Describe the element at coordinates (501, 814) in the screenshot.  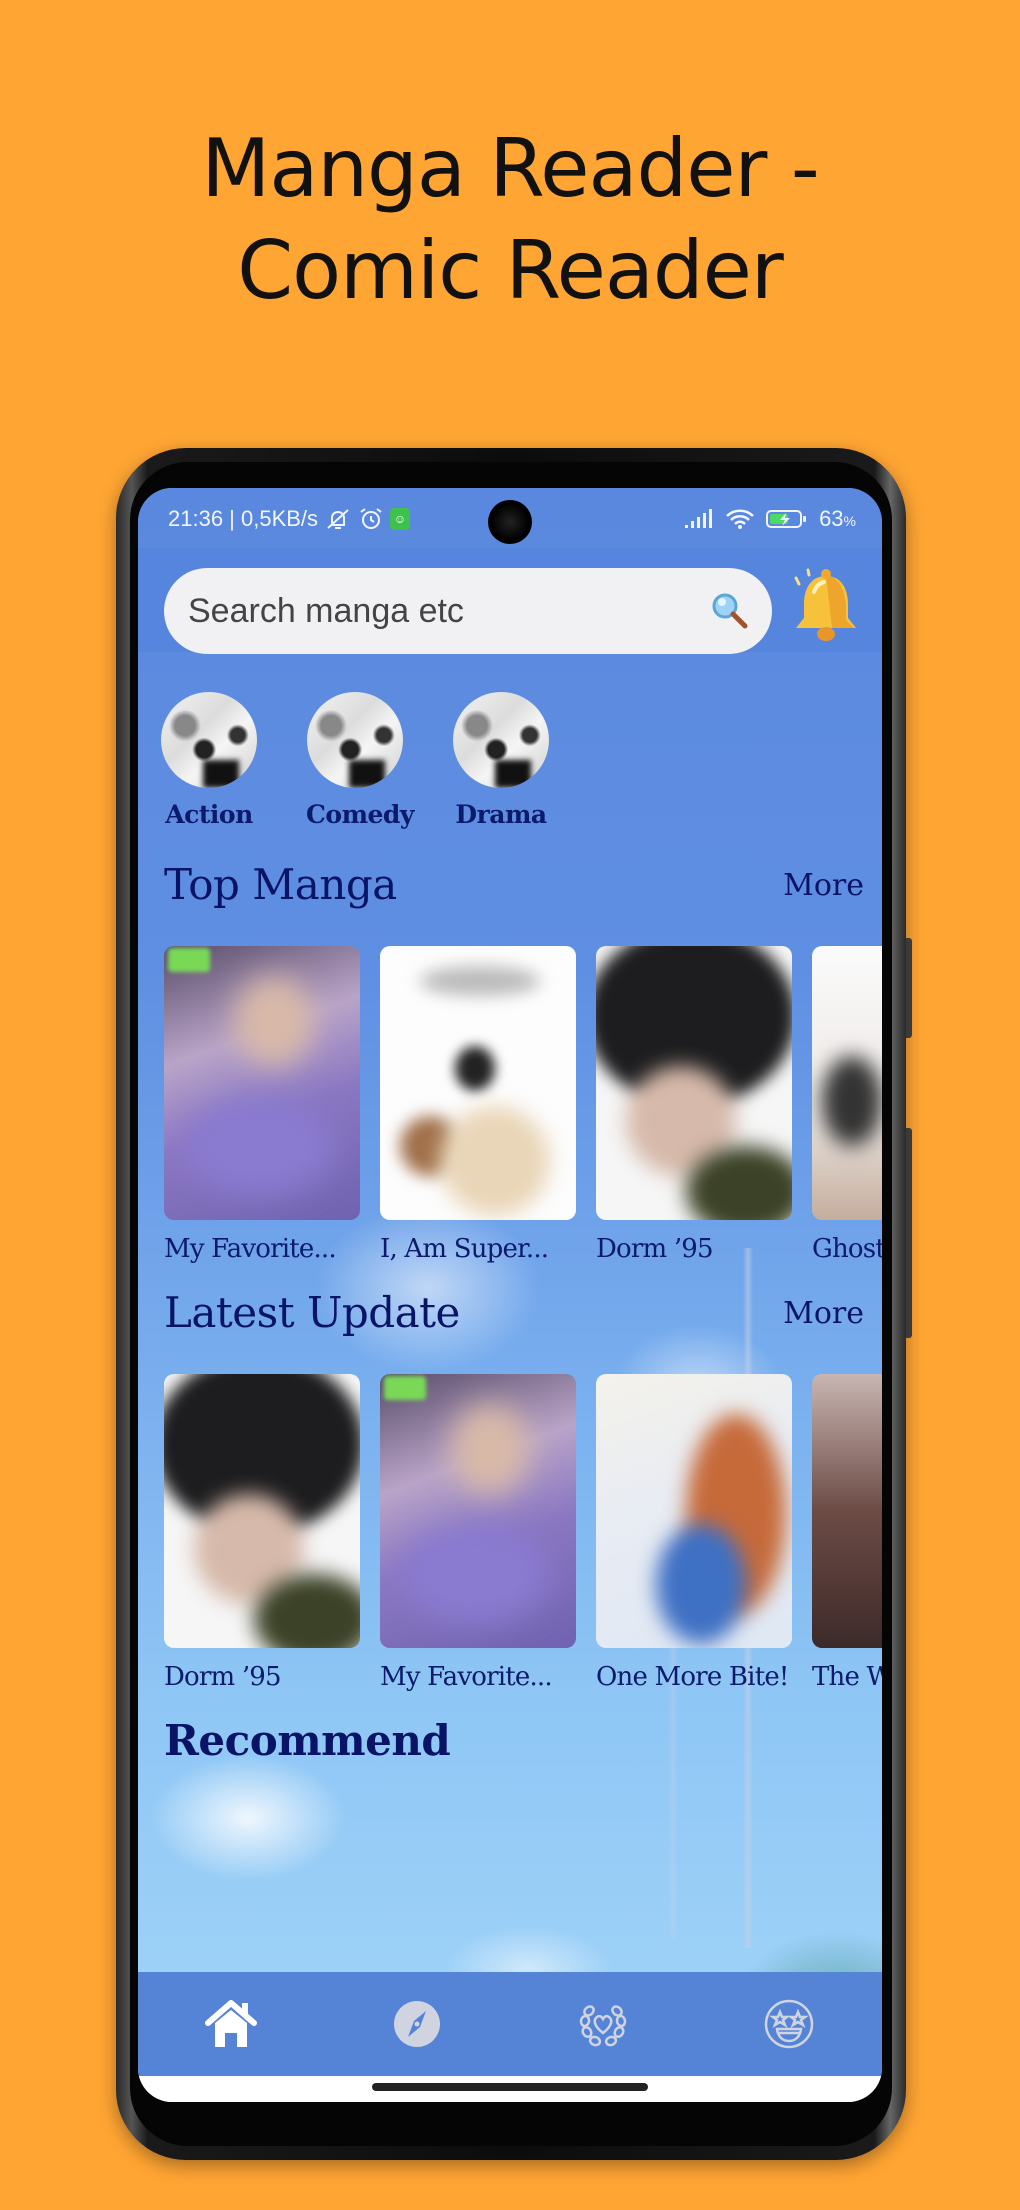
I see `category-label: Drama` at that location.